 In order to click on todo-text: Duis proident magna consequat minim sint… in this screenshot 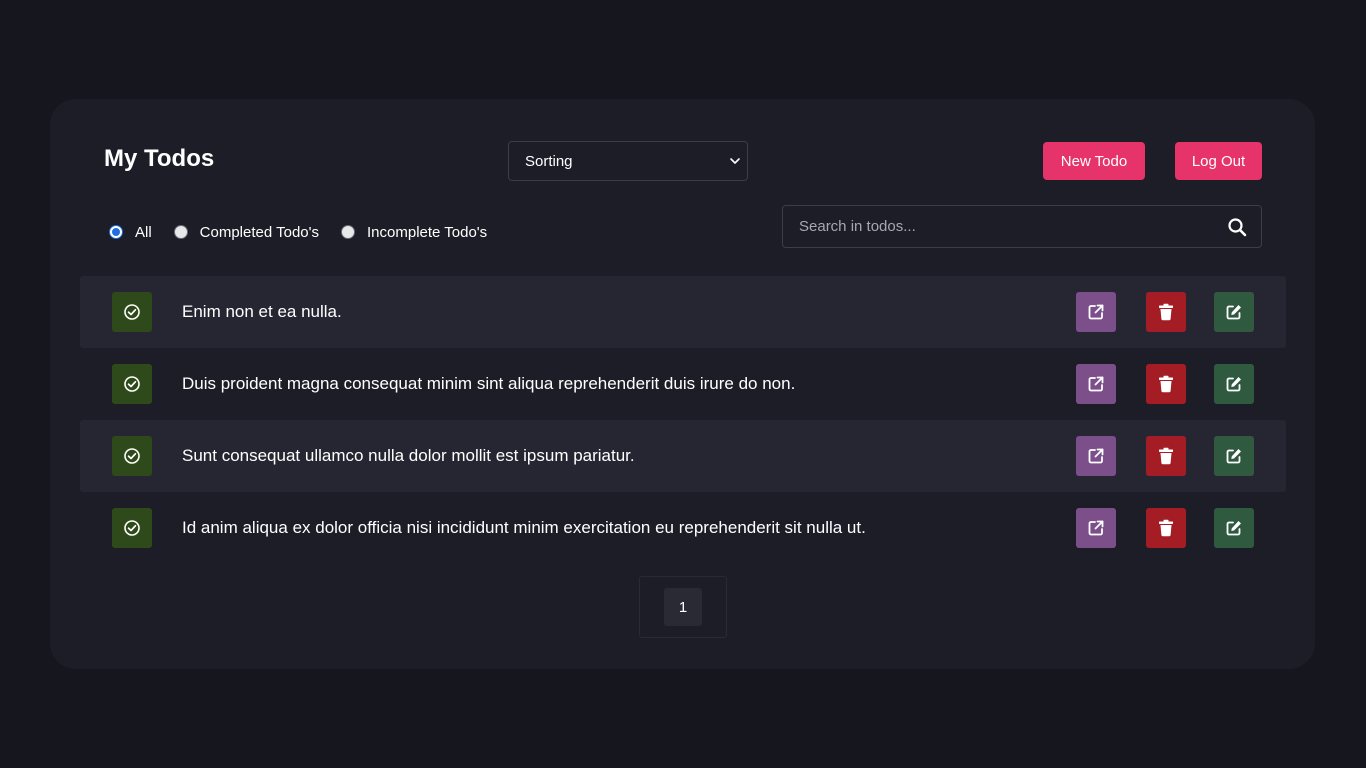, I will do `click(489, 383)`.